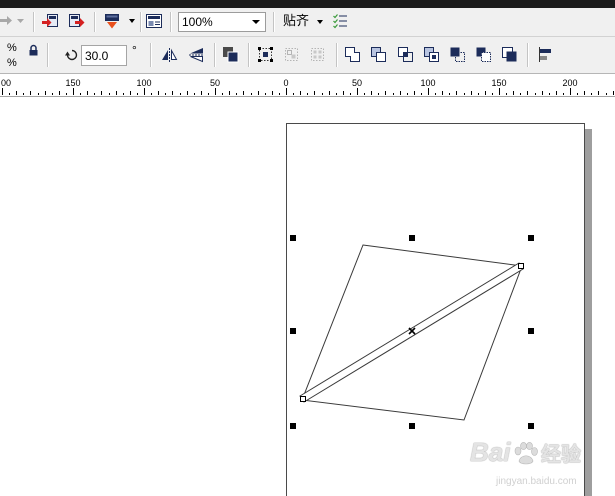 This screenshot has width=615, height=496. Describe the element at coordinates (431, 54) in the screenshot. I see `simplify-icon` at that location.